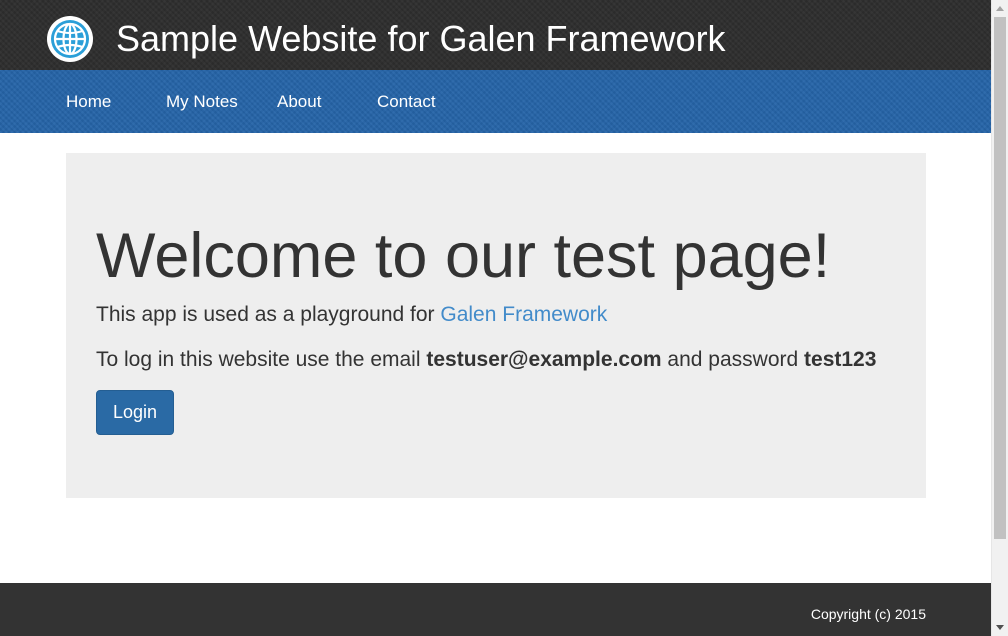 The height and width of the screenshot is (636, 1008). What do you see at coordinates (202, 102) in the screenshot?
I see `nav-item-my-notes: My Notes` at bounding box center [202, 102].